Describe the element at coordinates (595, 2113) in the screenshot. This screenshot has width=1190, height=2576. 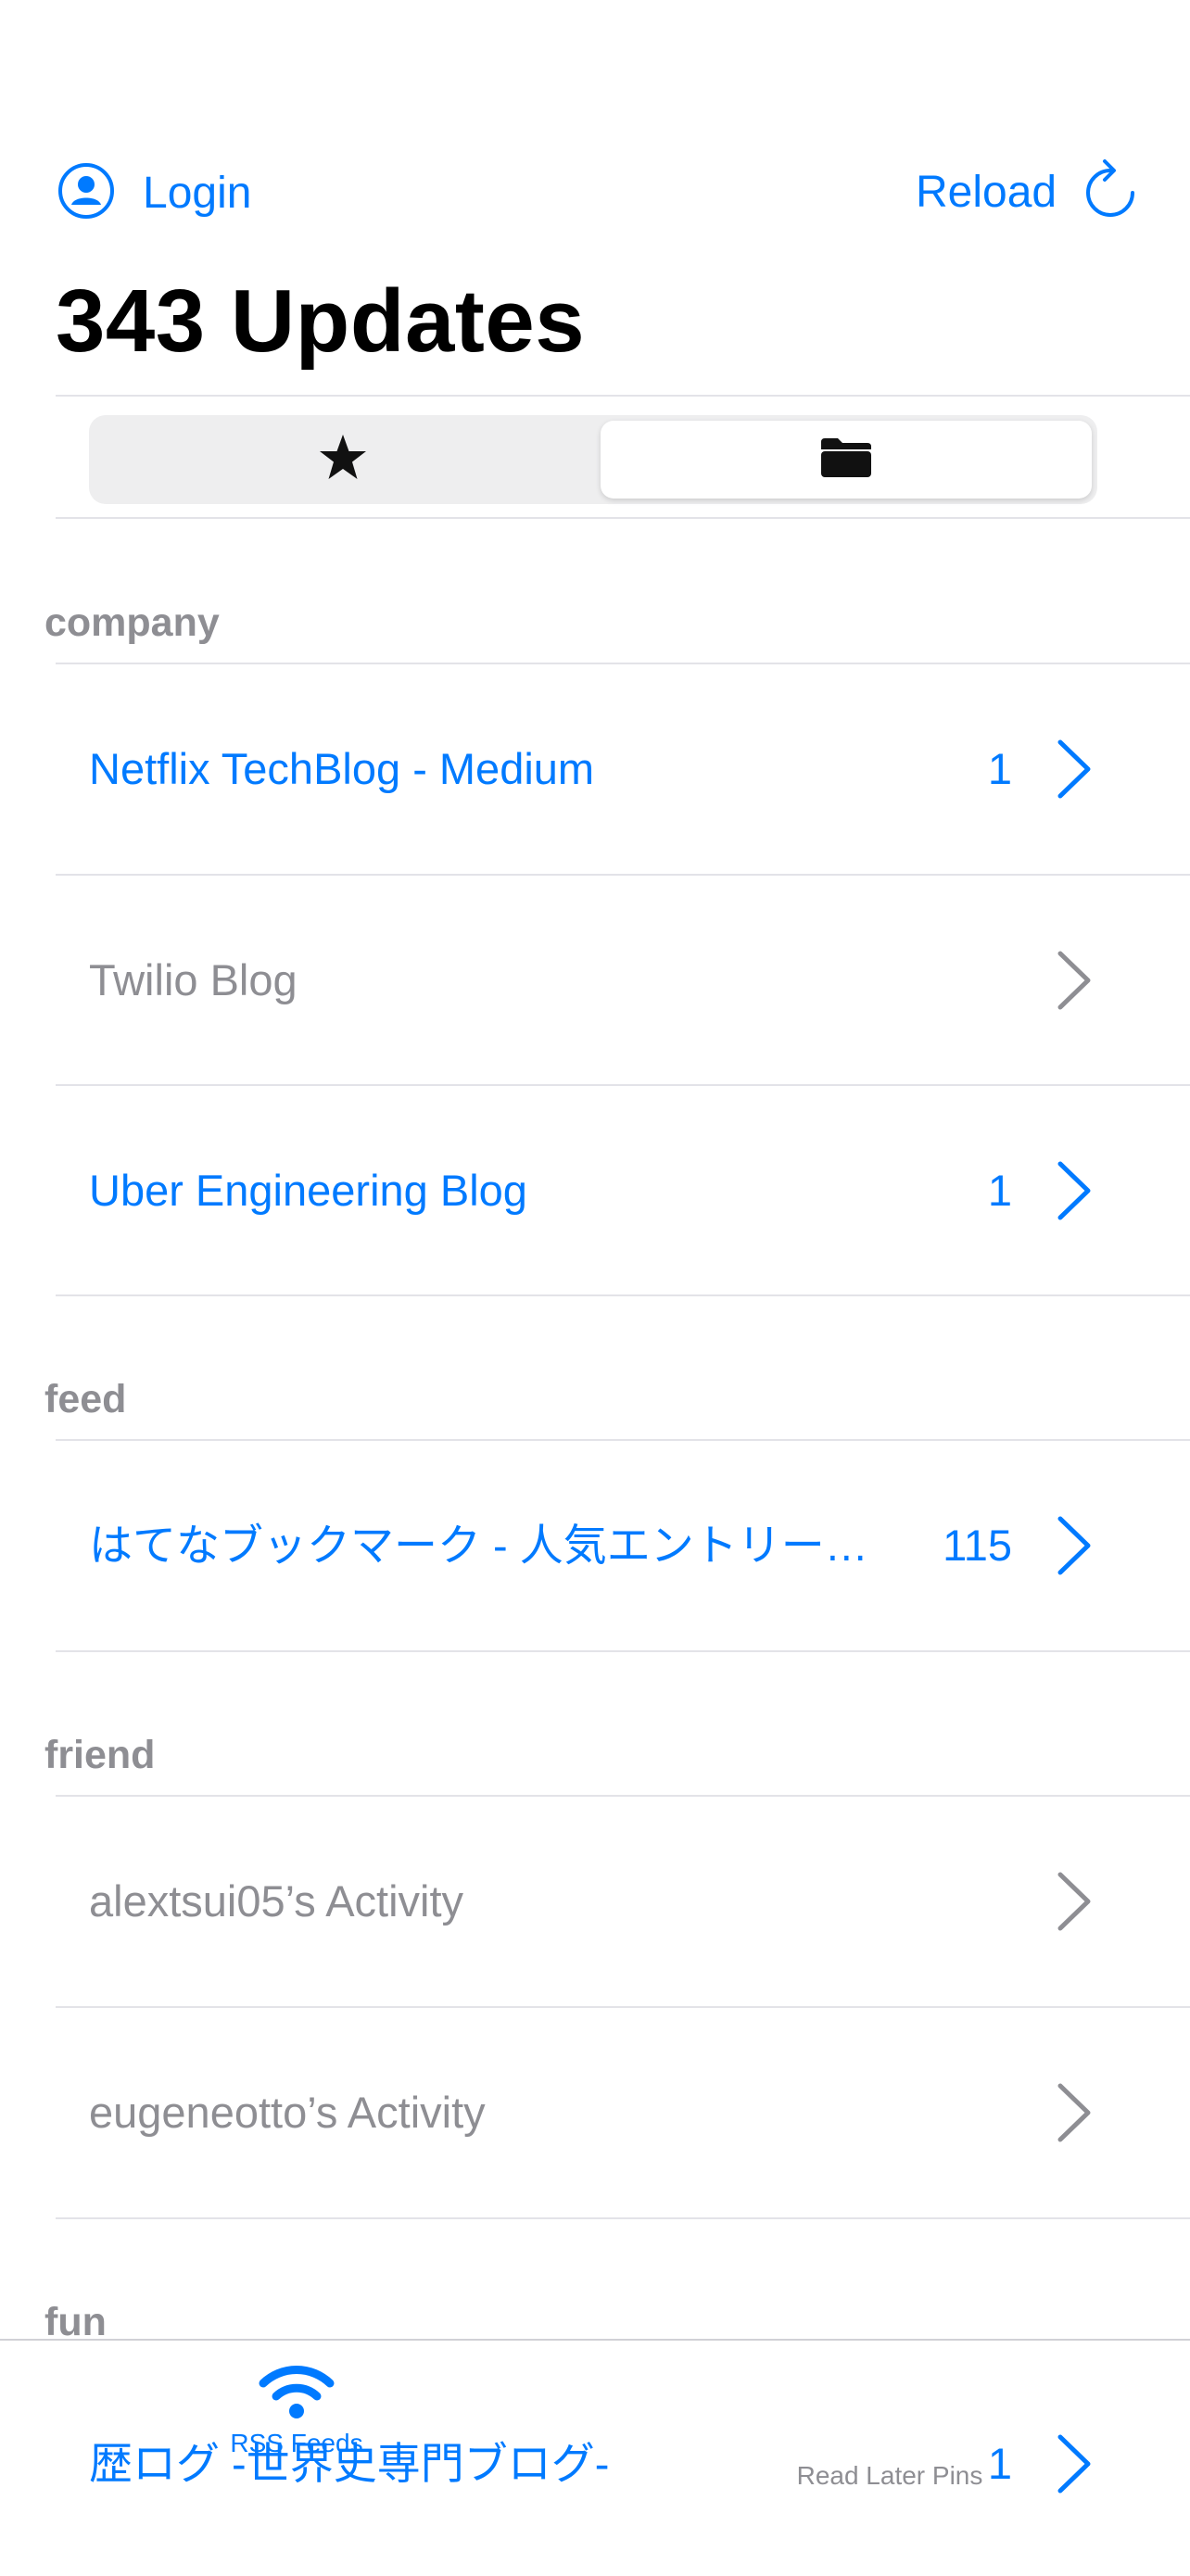
I see `feed-row-eugeneotto: eugeneotto’s Activity` at that location.